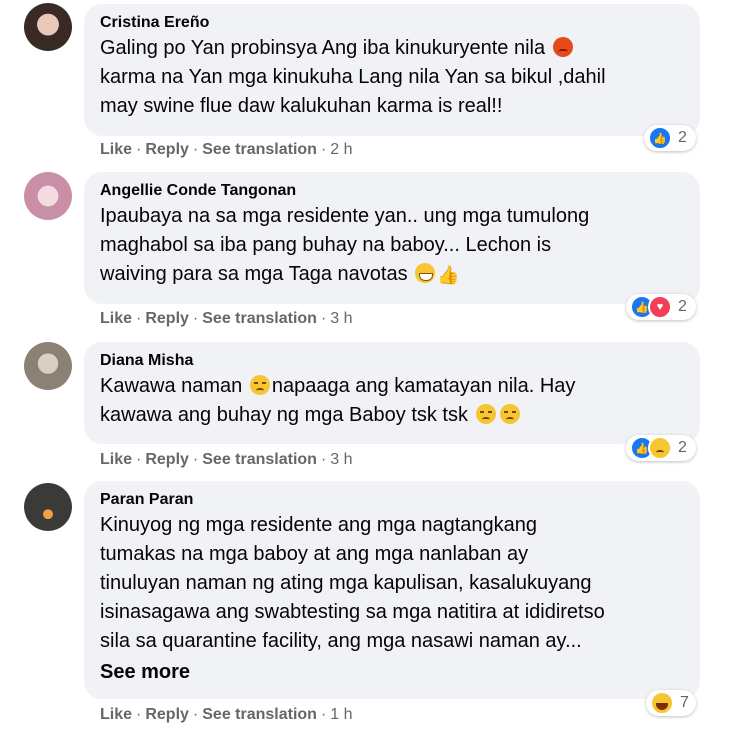 The width and height of the screenshot is (750, 735). I want to click on see-more-link: See more, so click(390, 672).